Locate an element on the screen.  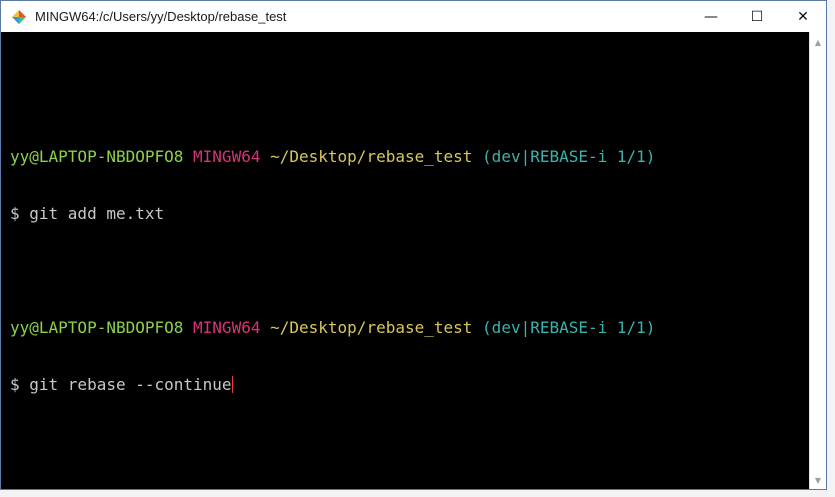
close-button: ✕ is located at coordinates (803, 16).